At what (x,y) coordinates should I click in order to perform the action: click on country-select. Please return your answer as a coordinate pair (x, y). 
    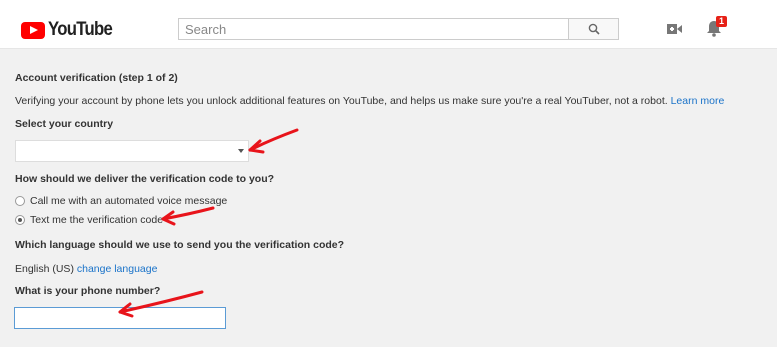
    Looking at the image, I should click on (132, 151).